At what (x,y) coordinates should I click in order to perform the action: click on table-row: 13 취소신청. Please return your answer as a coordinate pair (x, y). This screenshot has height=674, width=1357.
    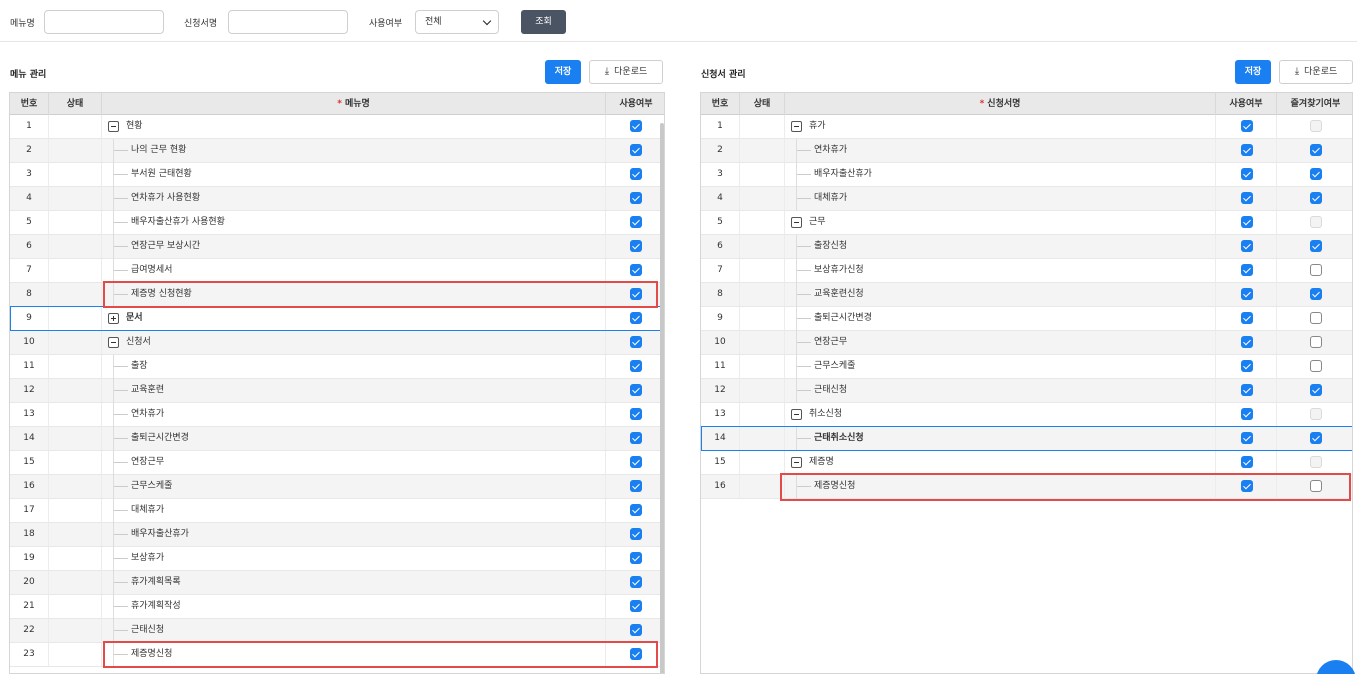
    Looking at the image, I should click on (1026, 415).